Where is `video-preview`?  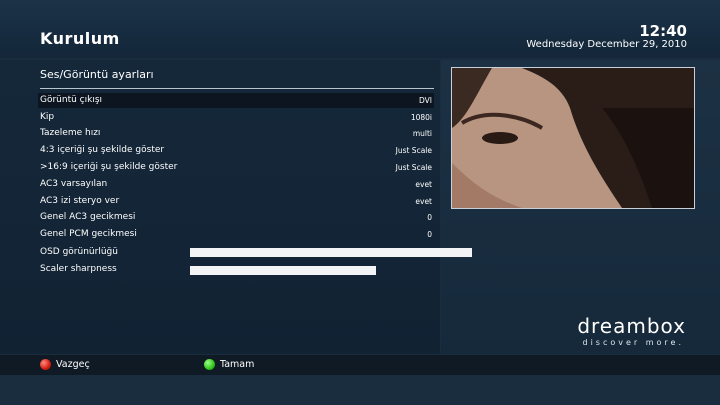
video-preview is located at coordinates (573, 138).